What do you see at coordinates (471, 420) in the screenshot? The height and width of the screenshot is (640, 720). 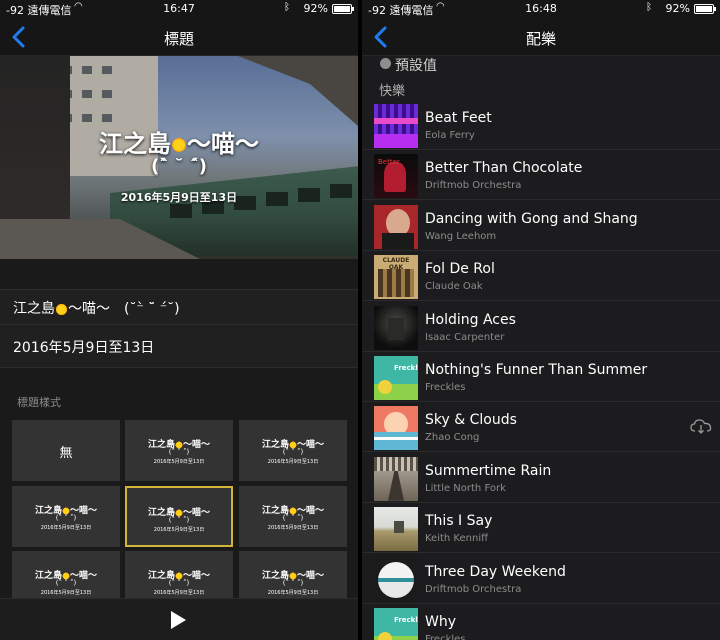 I see `song-title: Sky & Clouds` at bounding box center [471, 420].